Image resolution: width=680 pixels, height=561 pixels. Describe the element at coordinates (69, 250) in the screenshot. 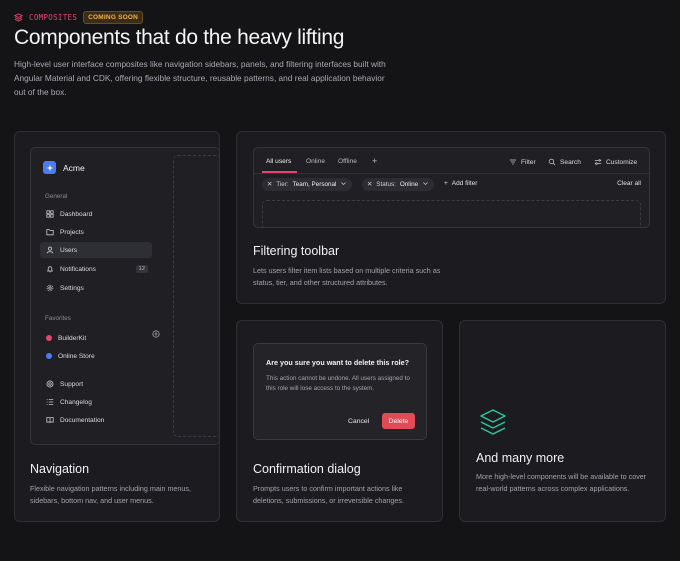

I see `nav-item-label: Users` at that location.